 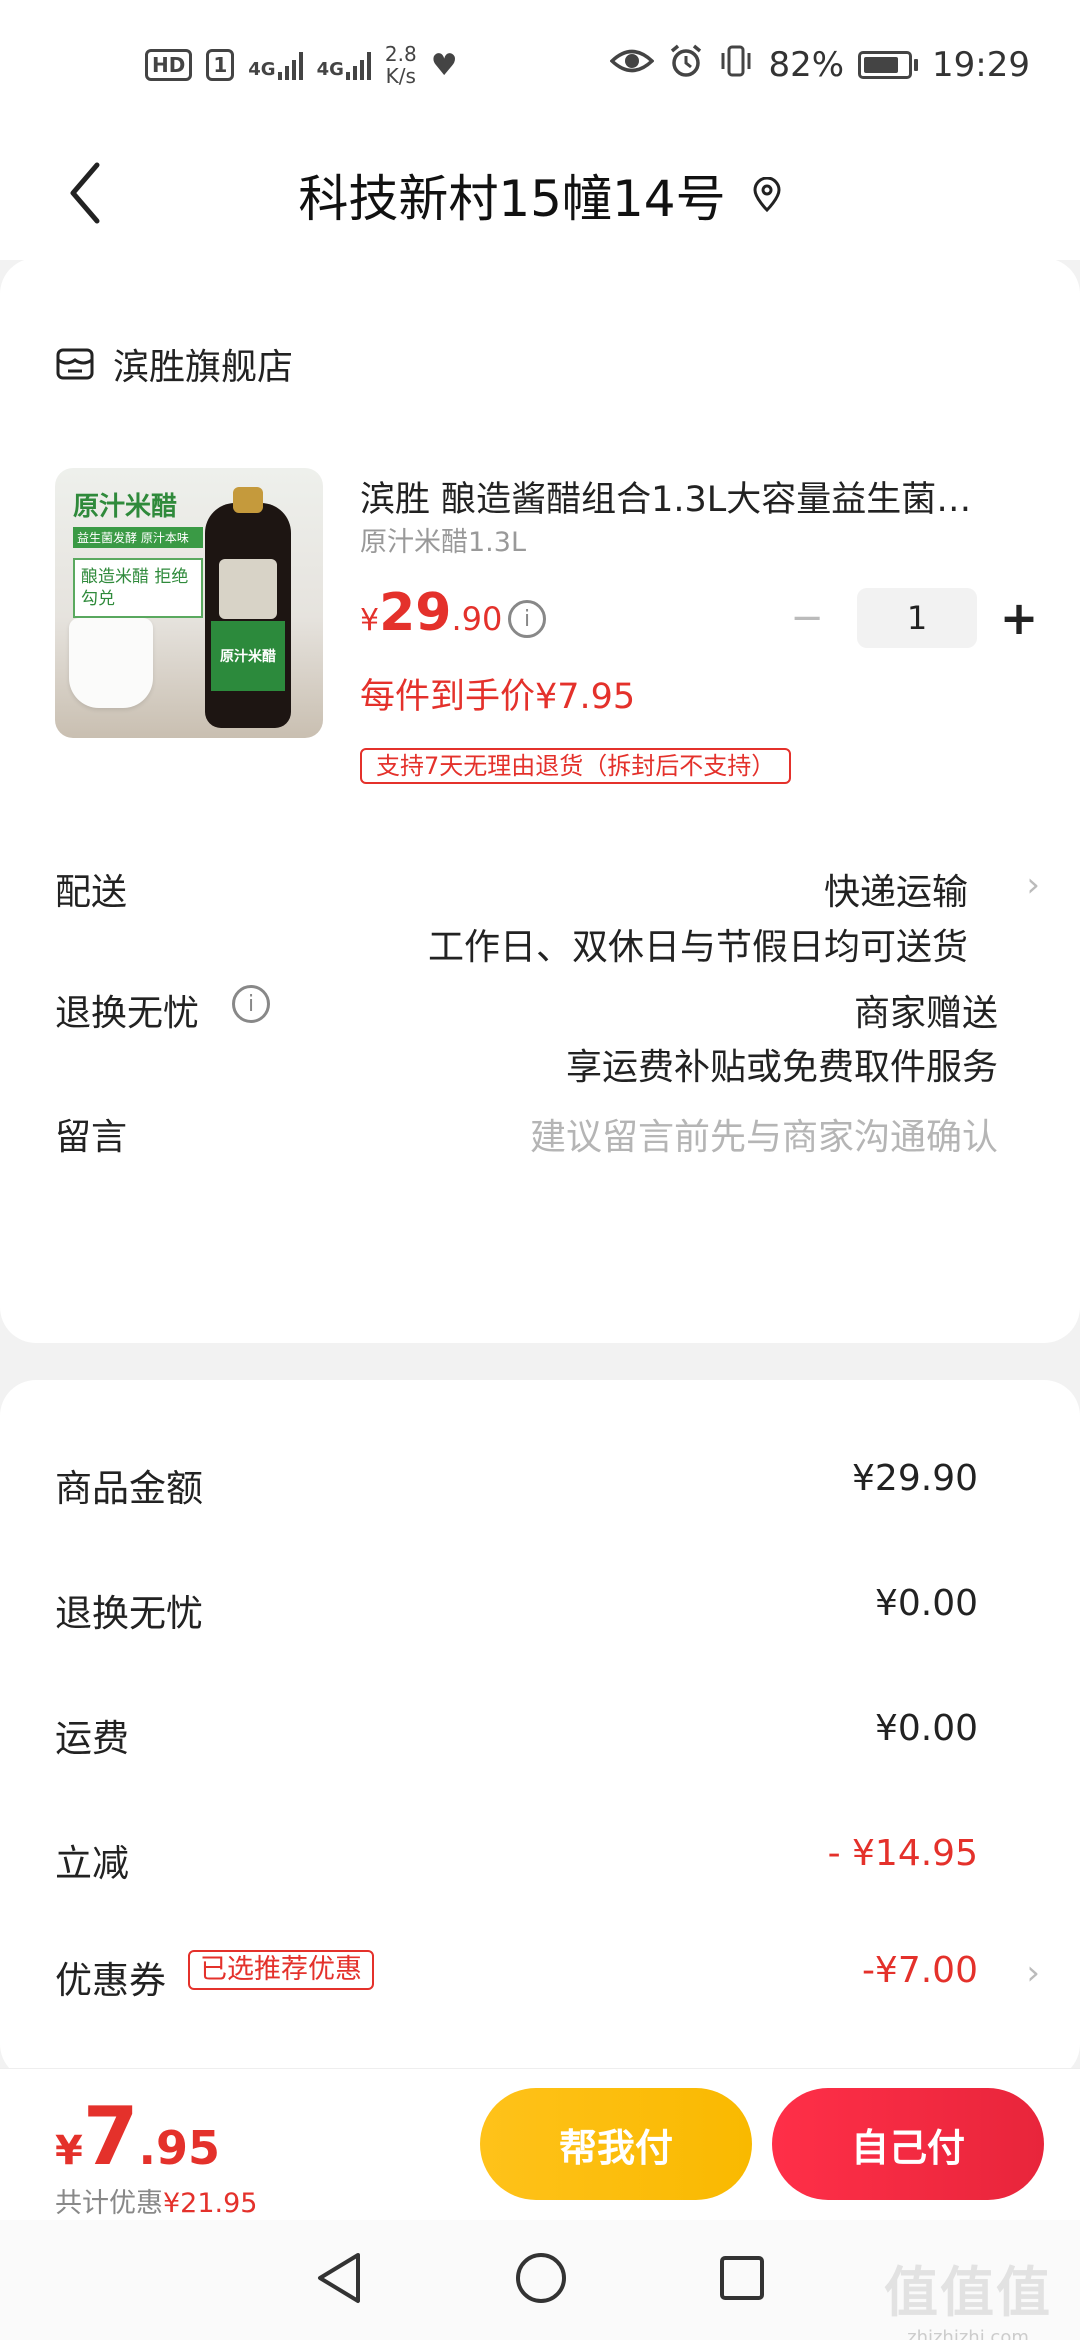 What do you see at coordinates (1019, 618) in the screenshot?
I see `increase-button: +` at bounding box center [1019, 618].